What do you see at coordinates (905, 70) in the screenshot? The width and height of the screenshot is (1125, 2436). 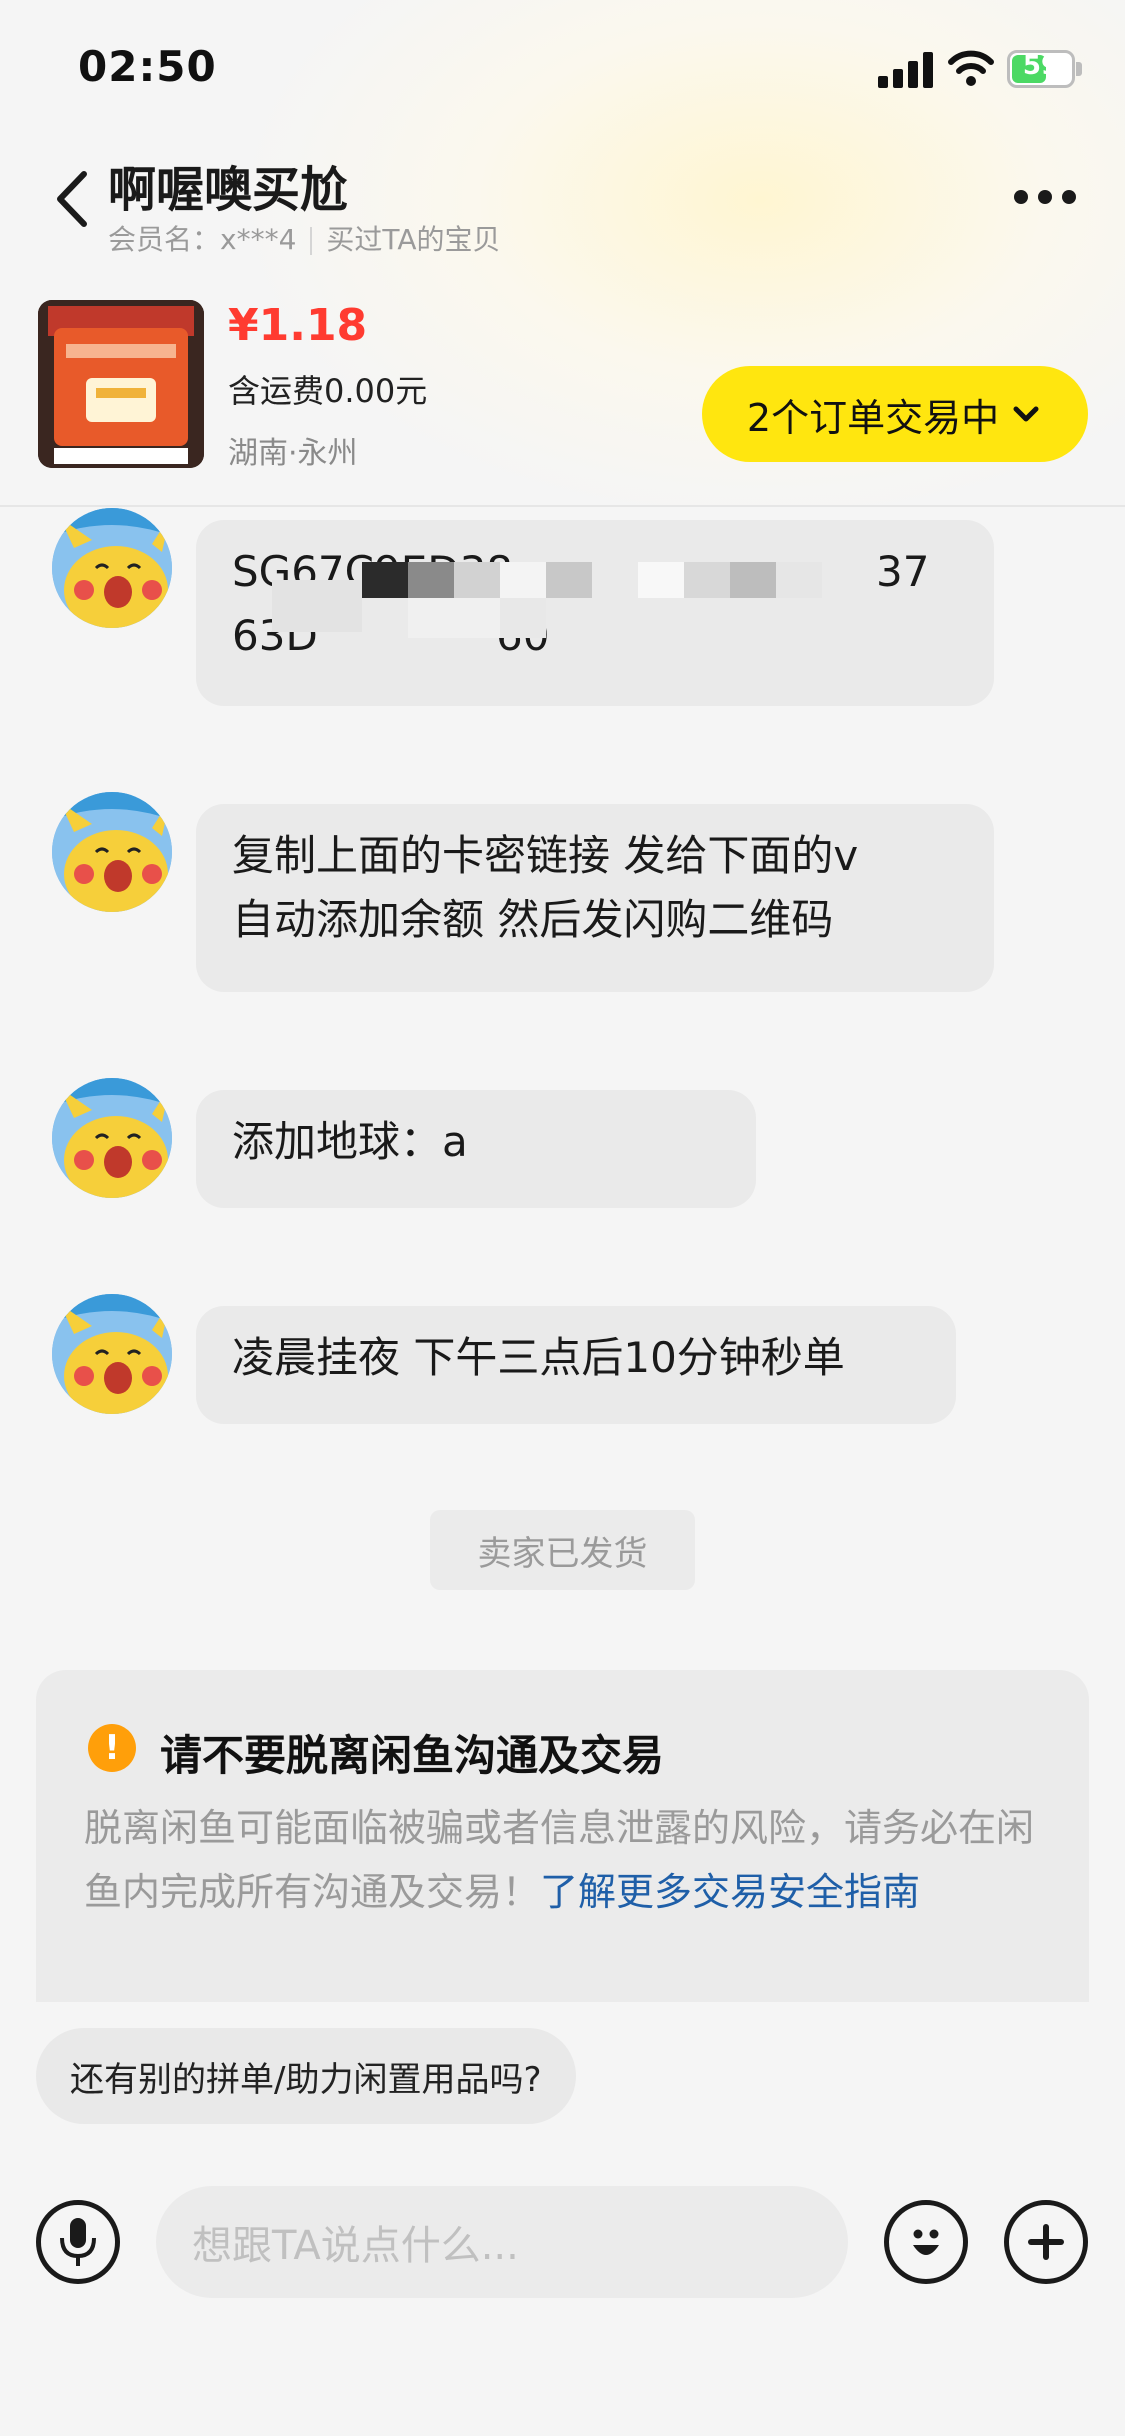 I see `signal-icon` at bounding box center [905, 70].